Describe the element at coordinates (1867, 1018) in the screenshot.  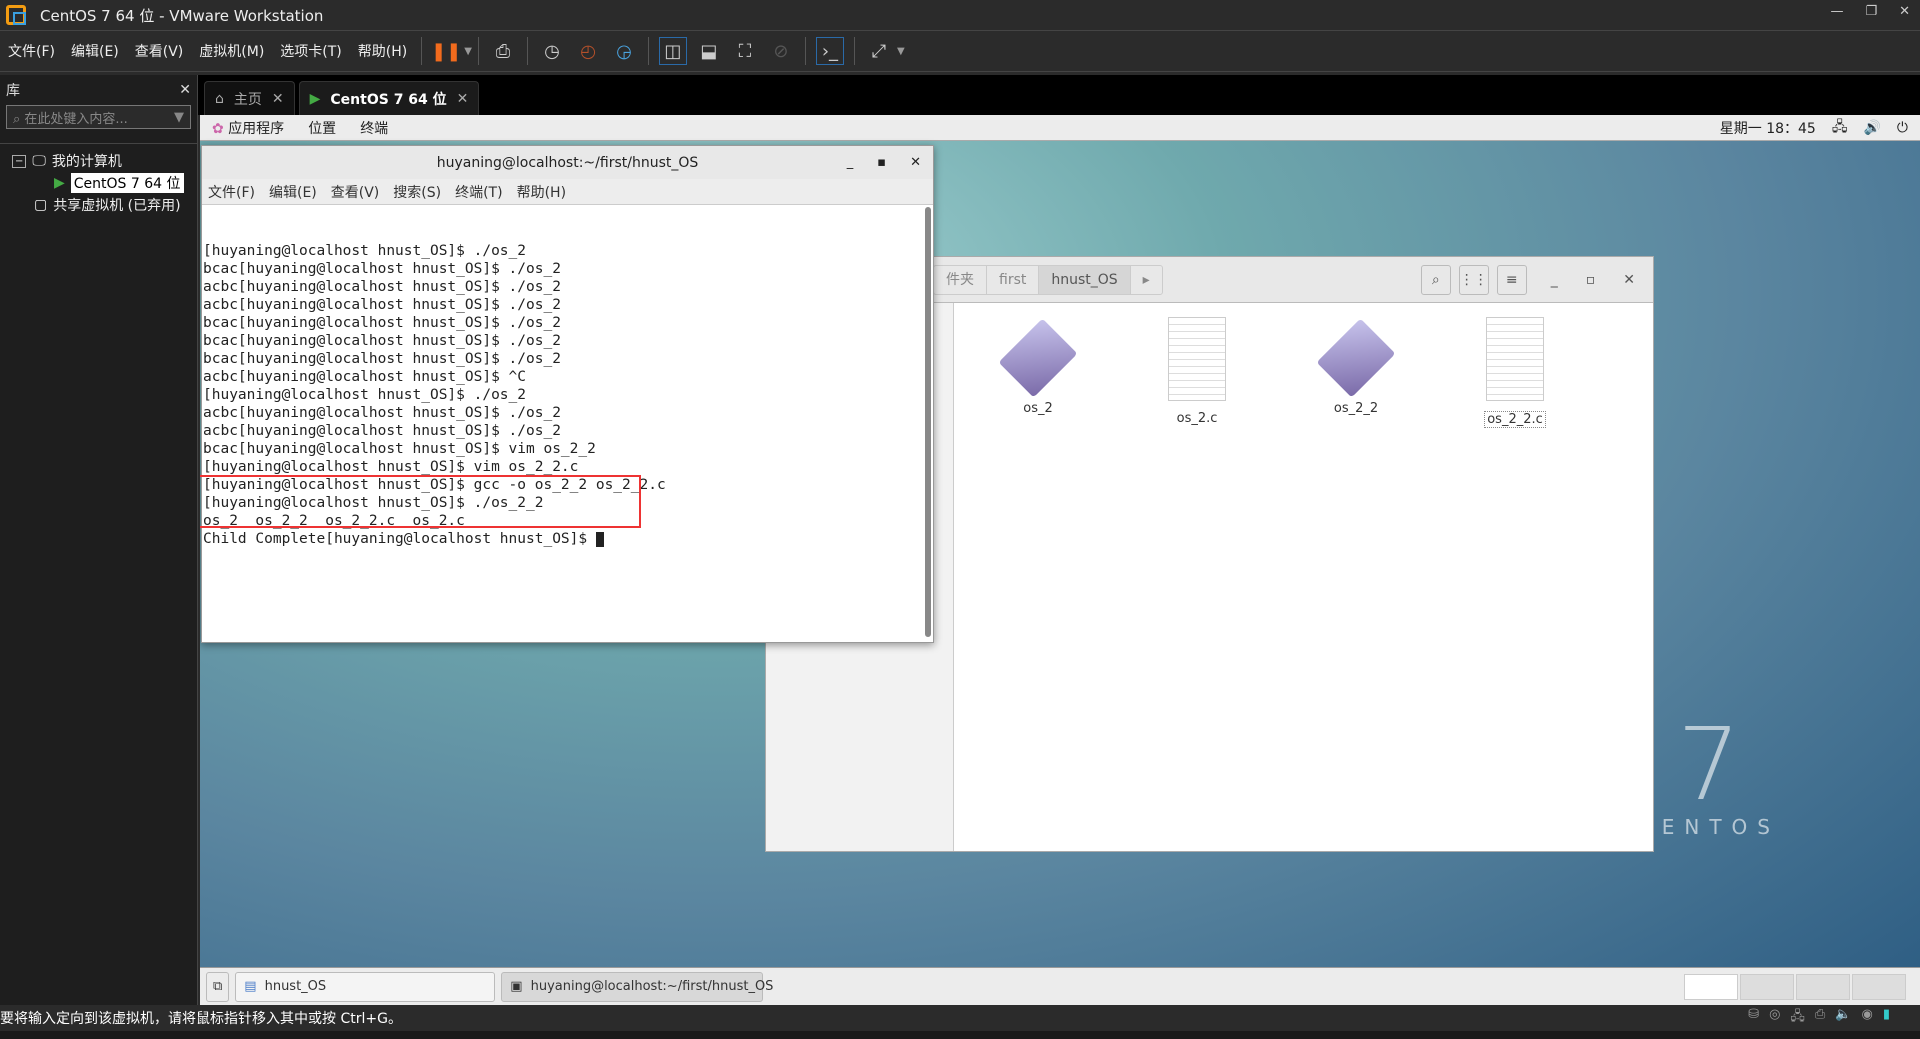
I see `usb-icon: ◉` at that location.